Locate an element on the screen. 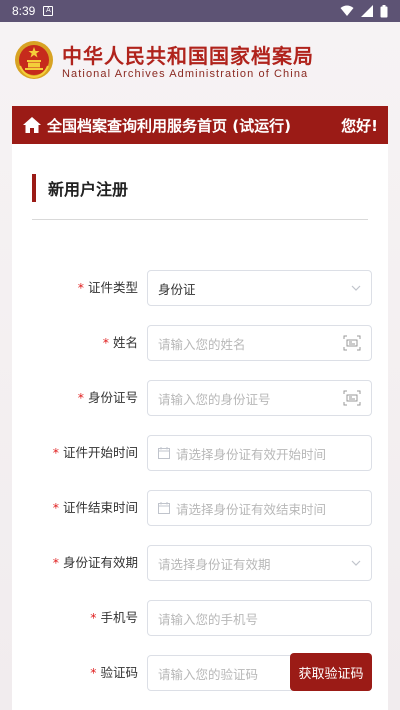 The height and width of the screenshot is (710, 400). wifi-icon is located at coordinates (347, 10).